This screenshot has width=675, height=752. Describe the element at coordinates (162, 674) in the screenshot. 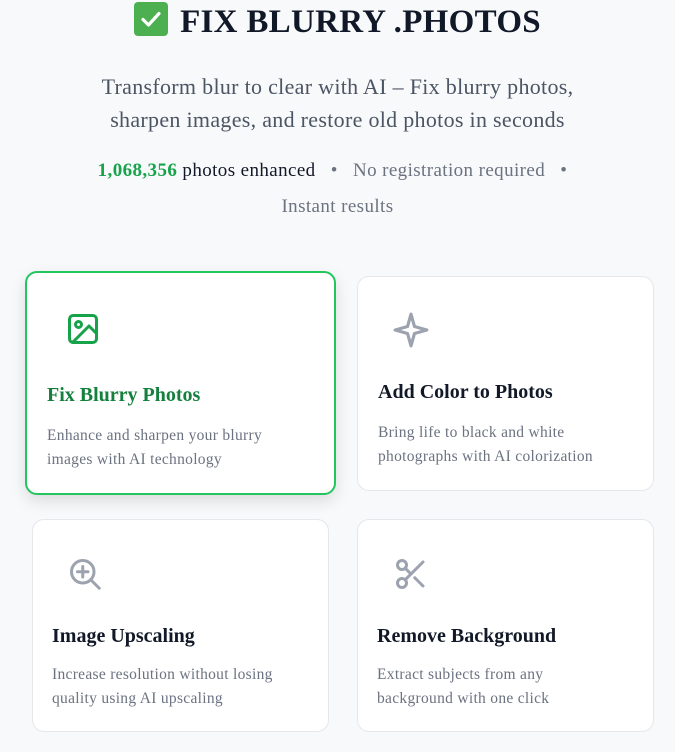

I see `tool-card-desc-line: Increase resolution without losing` at that location.